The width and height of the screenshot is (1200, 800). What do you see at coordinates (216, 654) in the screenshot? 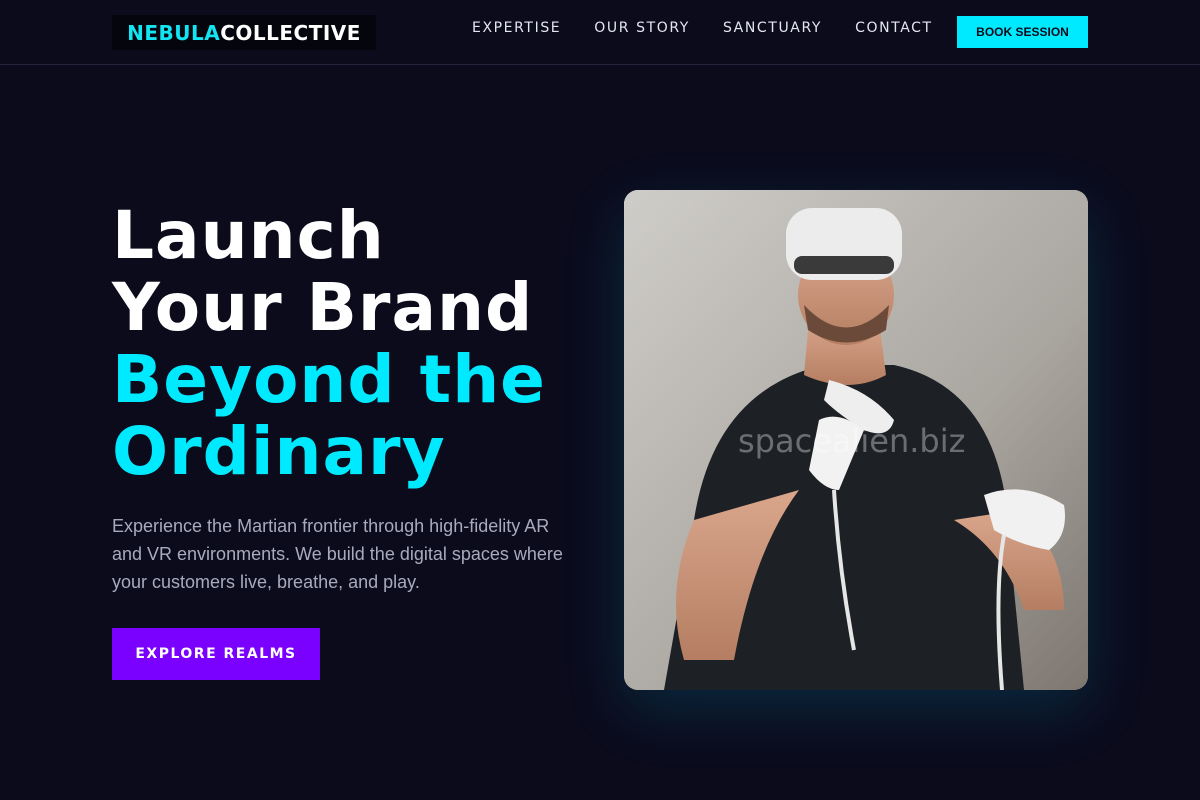
I see `explore-realms-button: EXPLORE REALMS` at bounding box center [216, 654].